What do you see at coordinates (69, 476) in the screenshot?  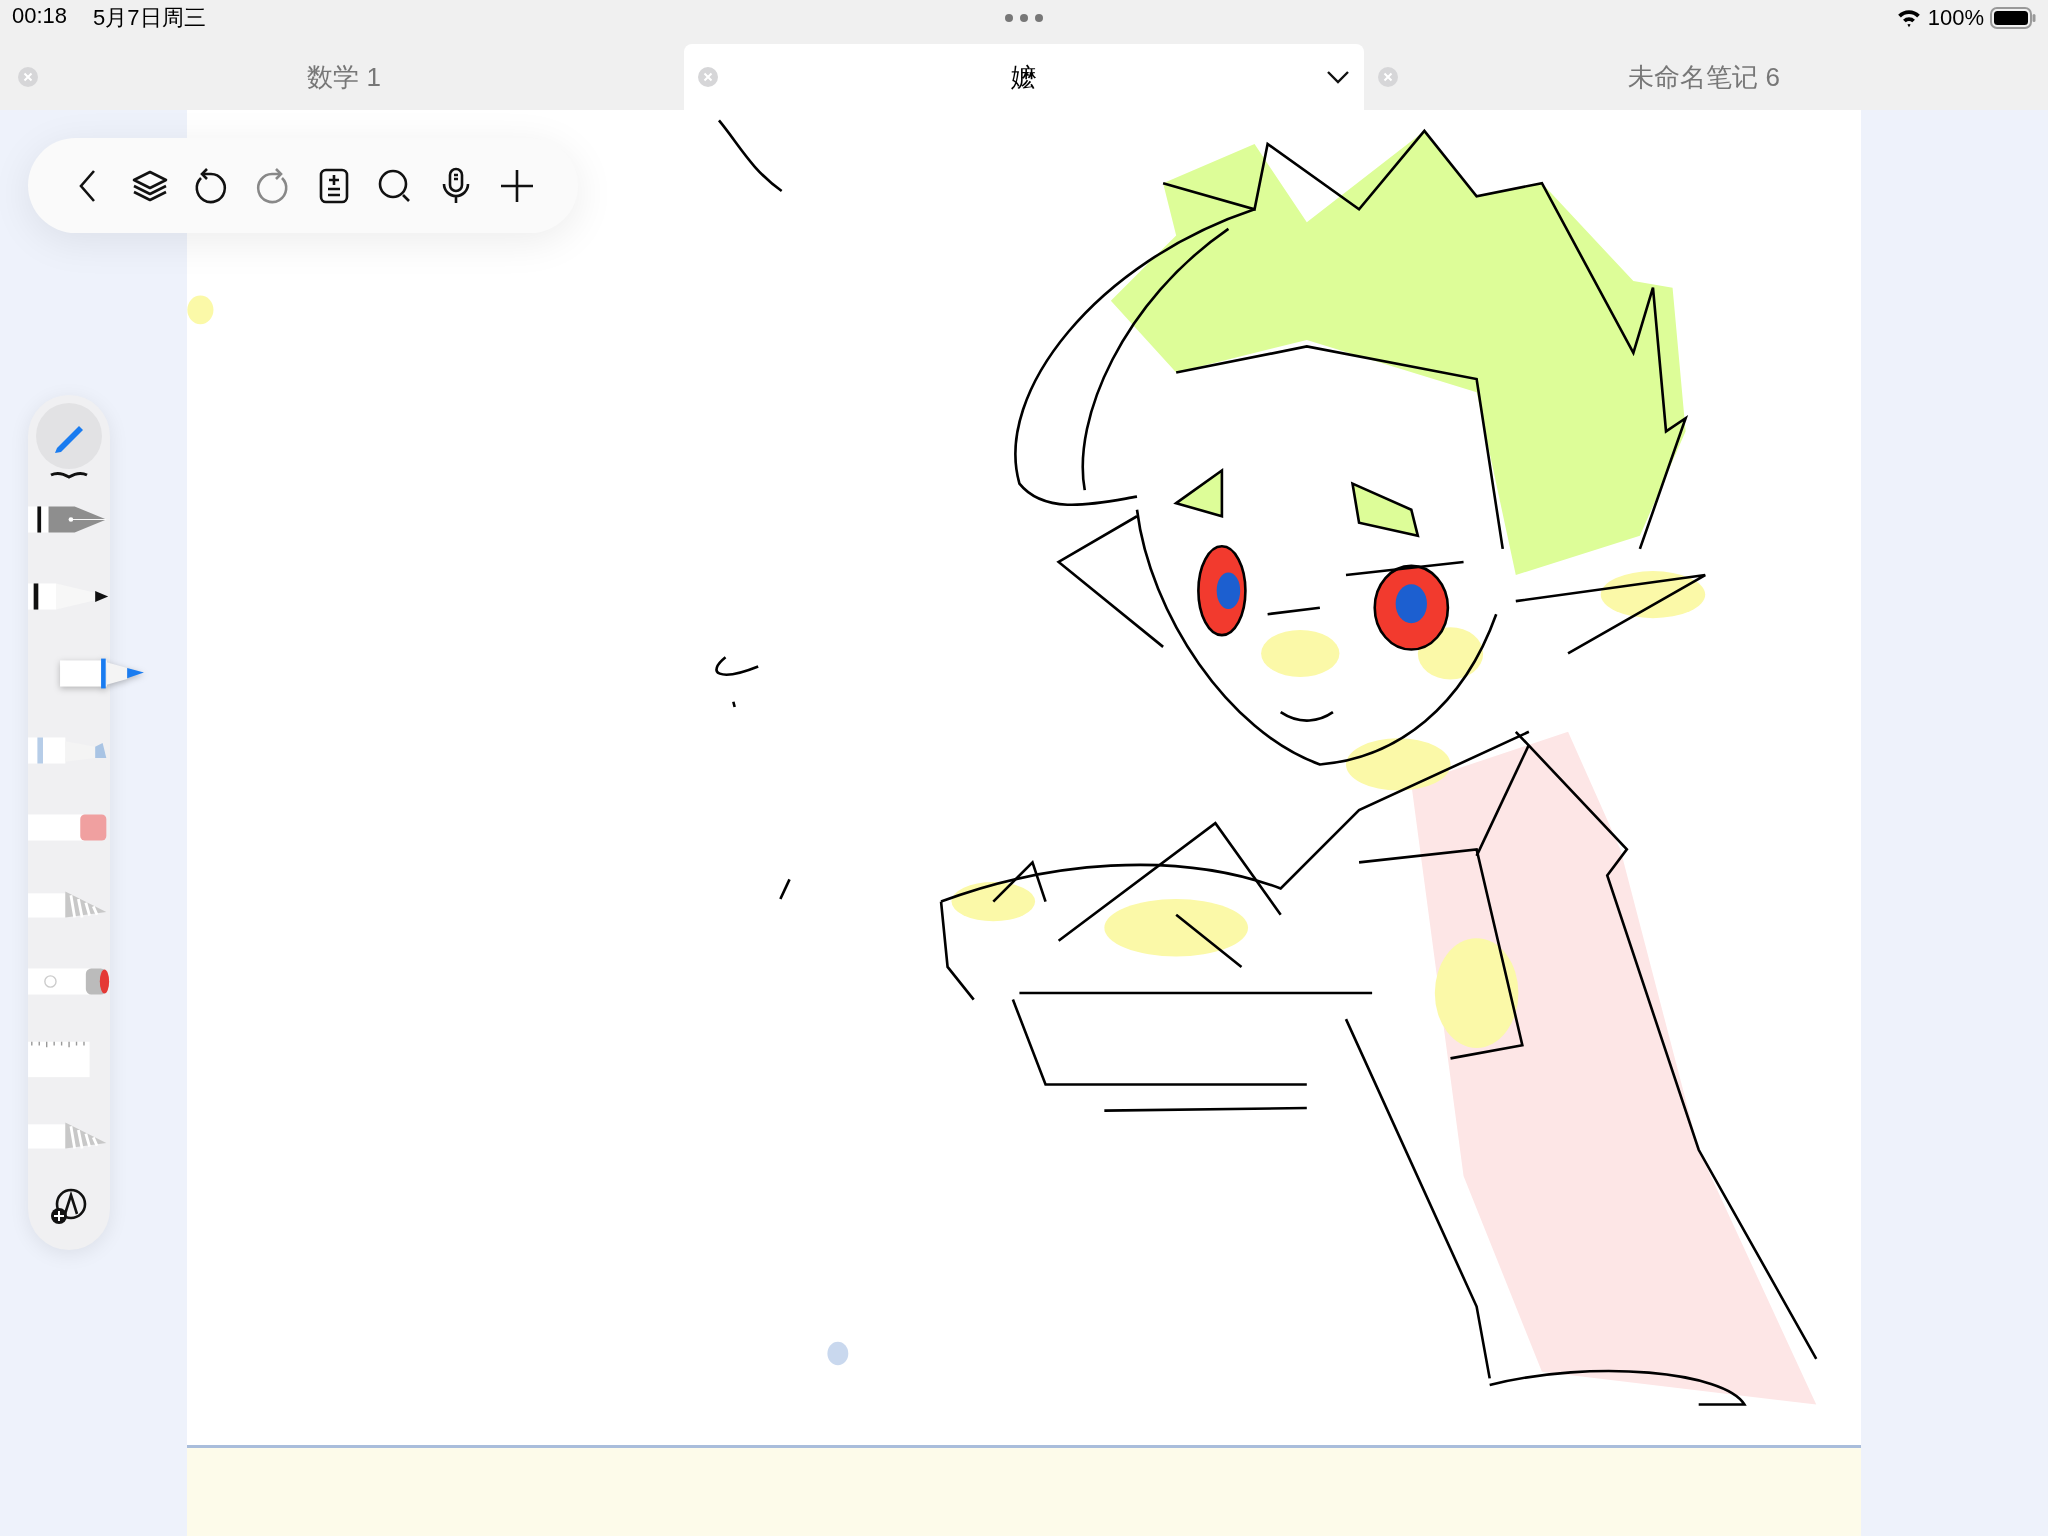 I see `stroke-width-icon` at bounding box center [69, 476].